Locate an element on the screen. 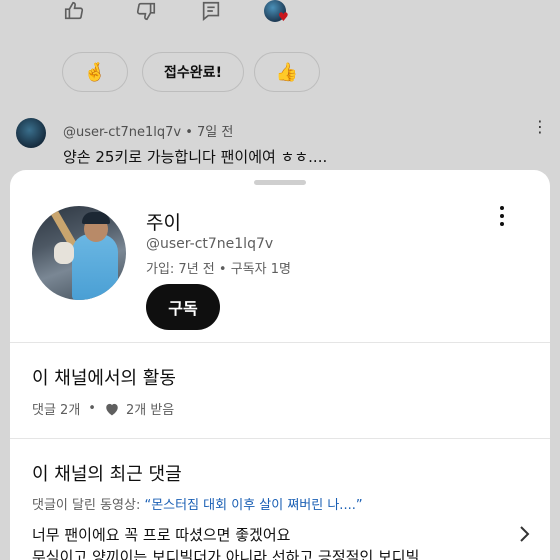  commented-video: 댓글이 달린 동영상: “몬스터짐 대회 이후 살이 쪄버린 나....” is located at coordinates (197, 503).